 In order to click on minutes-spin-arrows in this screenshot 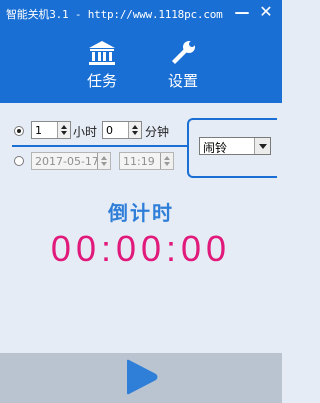, I will do `click(134, 130)`.